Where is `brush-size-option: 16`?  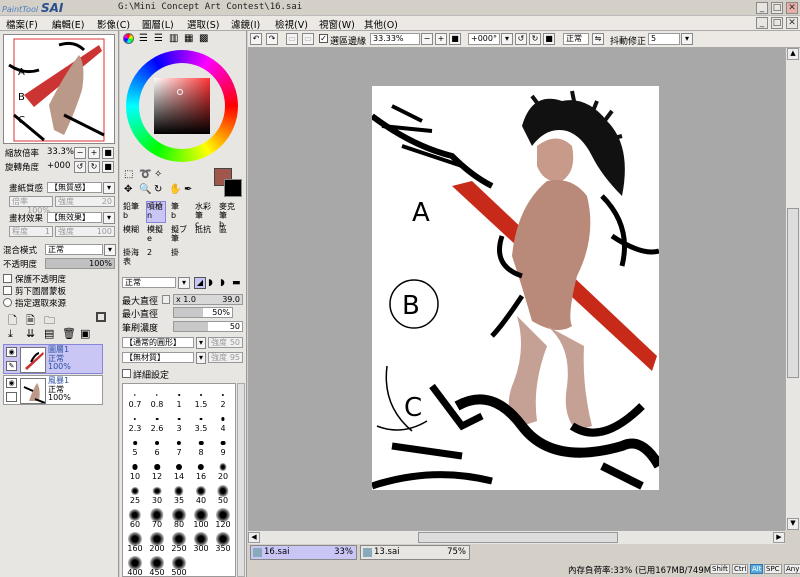
brush-size-option: 16 is located at coordinates (201, 469).